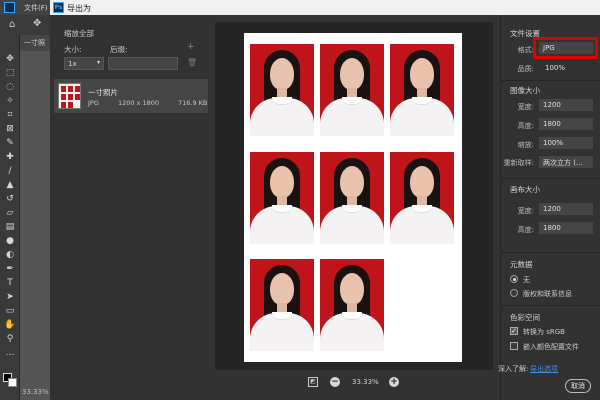 The image size is (600, 400). What do you see at coordinates (525, 211) in the screenshot?
I see `canvas-width-label: 宽度:` at bounding box center [525, 211].